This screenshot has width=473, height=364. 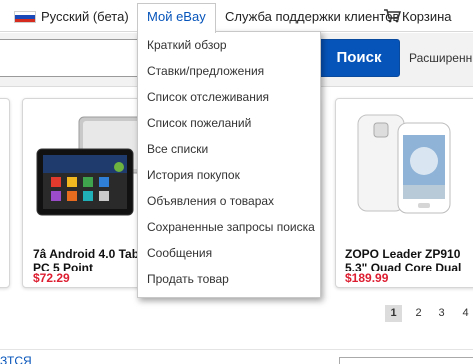 I want to click on product-card-partial, so click(x=5, y=193).